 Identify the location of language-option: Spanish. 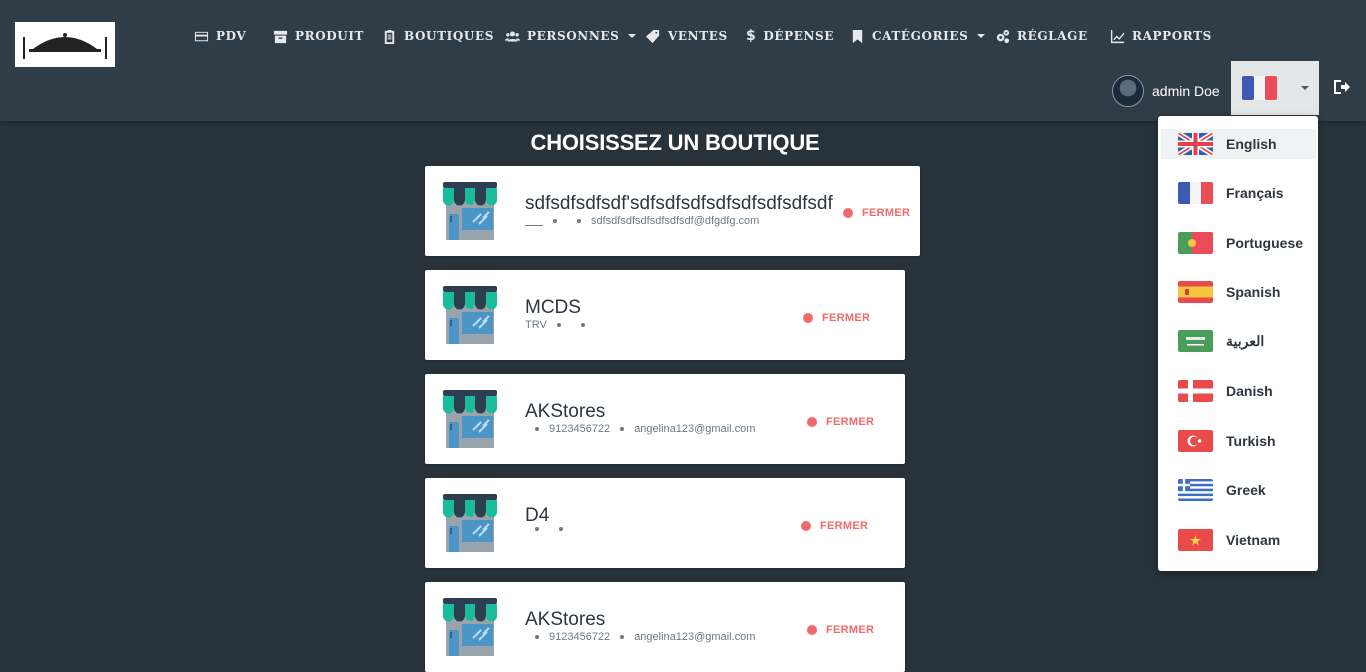
(1238, 292).